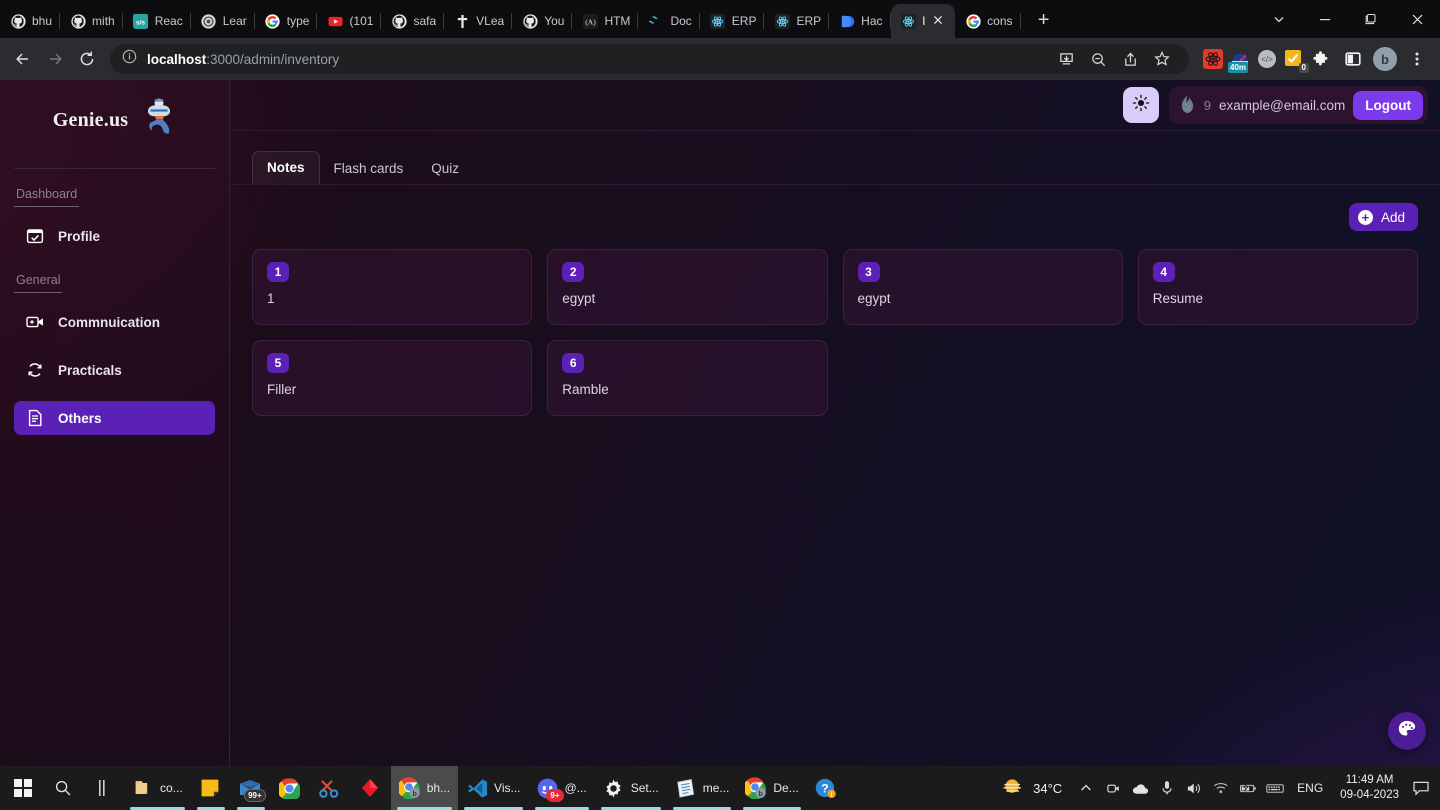 The height and width of the screenshot is (810, 1440). What do you see at coordinates (30, 21) in the screenshot?
I see `browser-tab: bhu` at bounding box center [30, 21].